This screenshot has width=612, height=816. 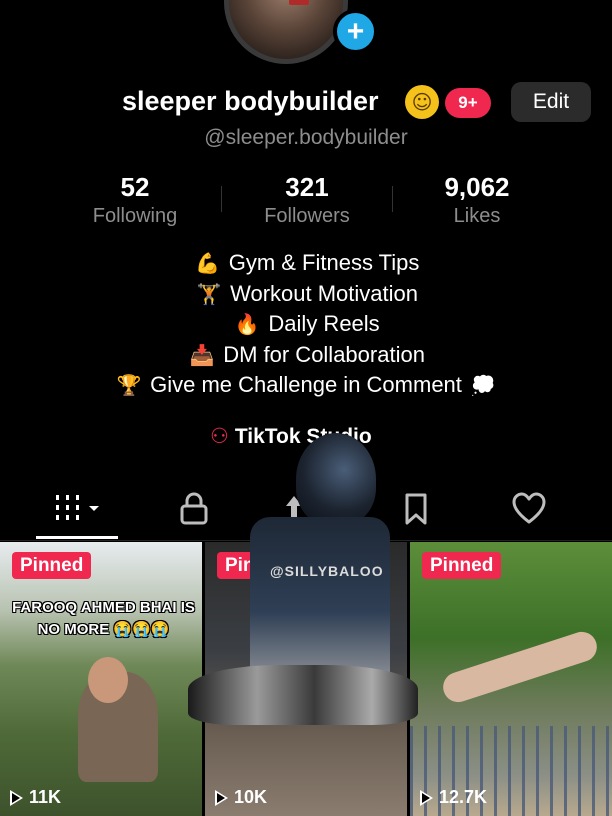 I want to click on thought-bubble-icon: 💭, so click(x=483, y=385).